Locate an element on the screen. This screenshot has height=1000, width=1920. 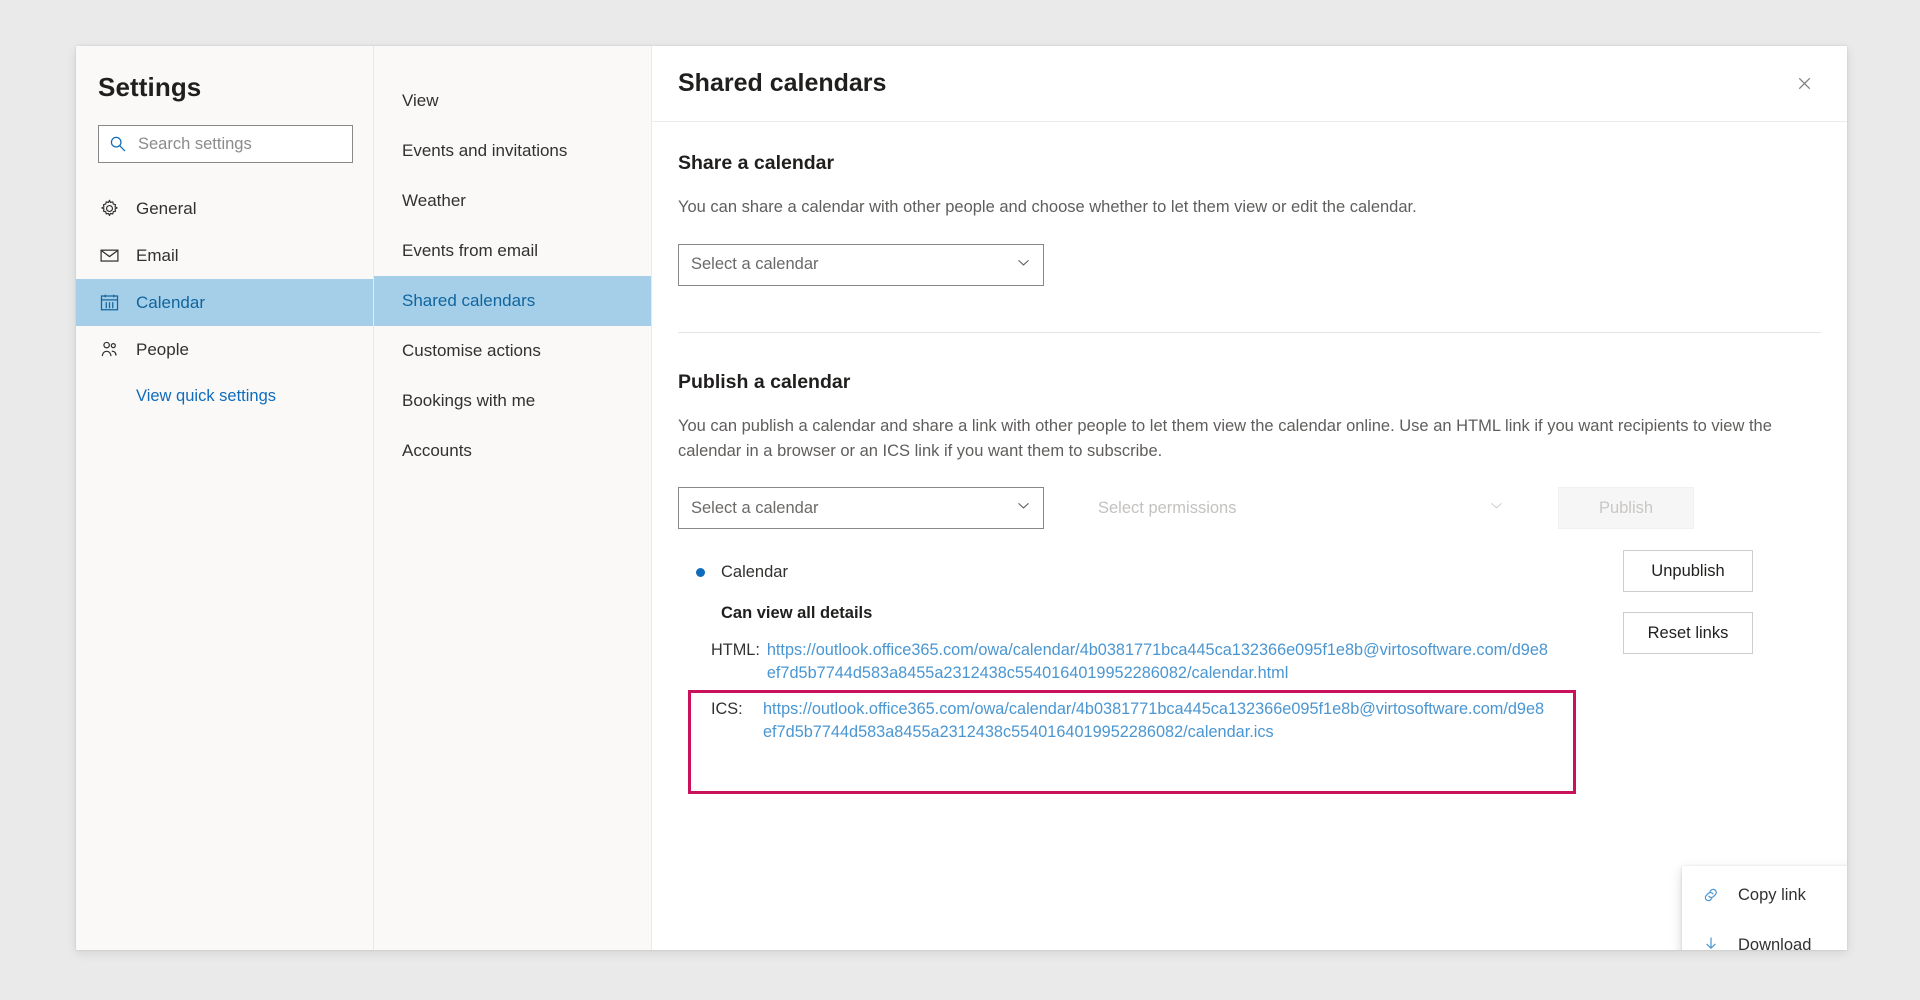
publish-permissions-select: Select permissions is located at coordinates (1301, 508).